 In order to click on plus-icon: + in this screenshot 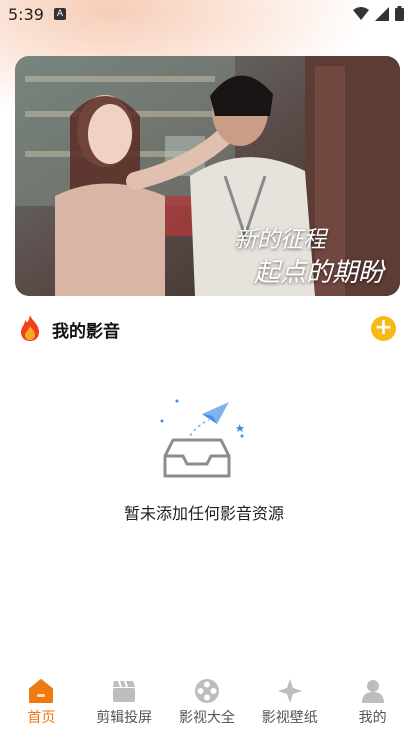, I will do `click(383, 327)`.